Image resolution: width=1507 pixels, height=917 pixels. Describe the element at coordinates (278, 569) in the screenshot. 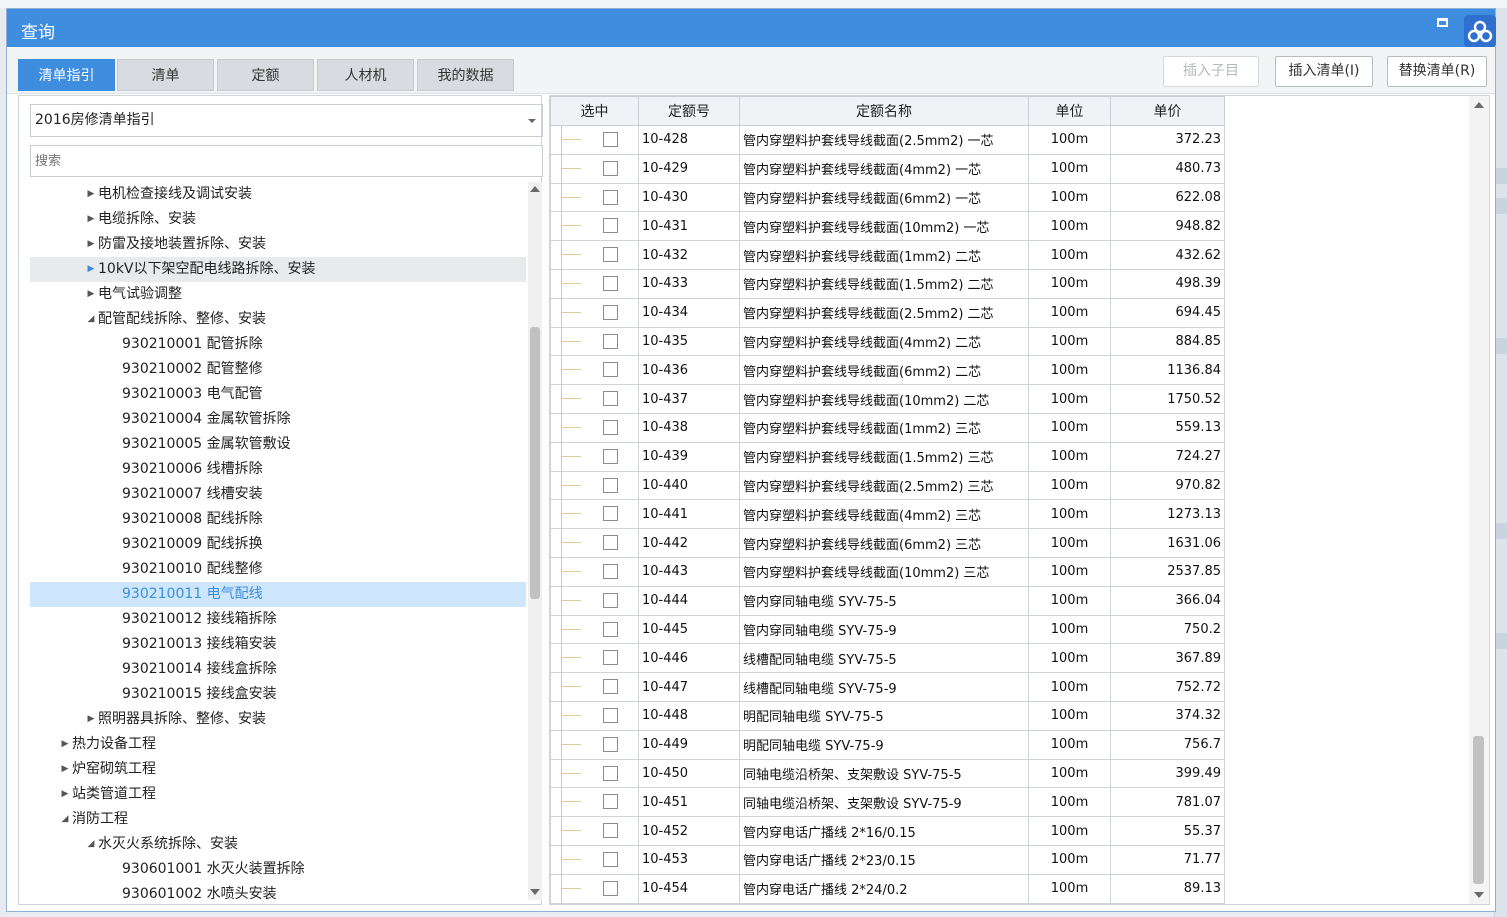

I see `tree-node: 930210010 配线整修` at that location.